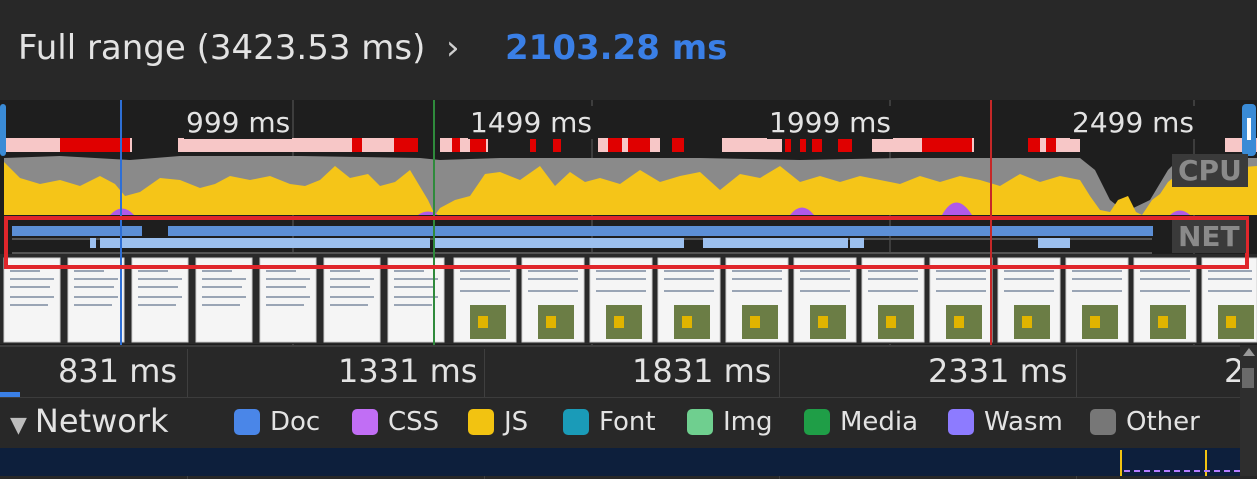  I want to click on breadcrumb-full-range: Full range (3423.53 ms), so click(221, 48).